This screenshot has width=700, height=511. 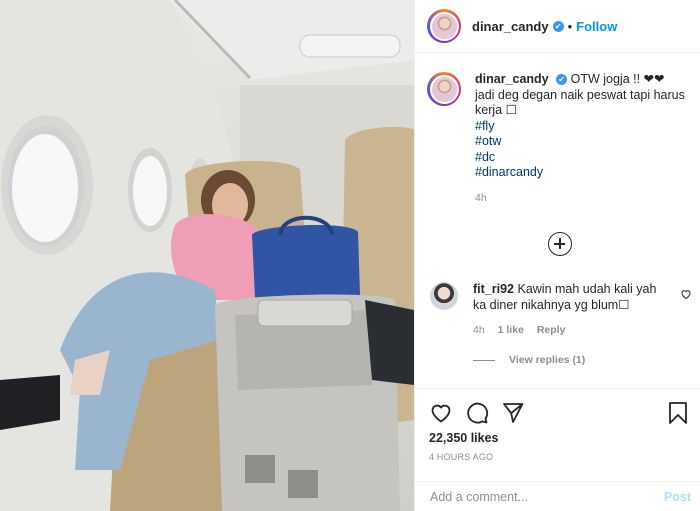 What do you see at coordinates (510, 26) in the screenshot?
I see `author-username: dinar_candy` at bounding box center [510, 26].